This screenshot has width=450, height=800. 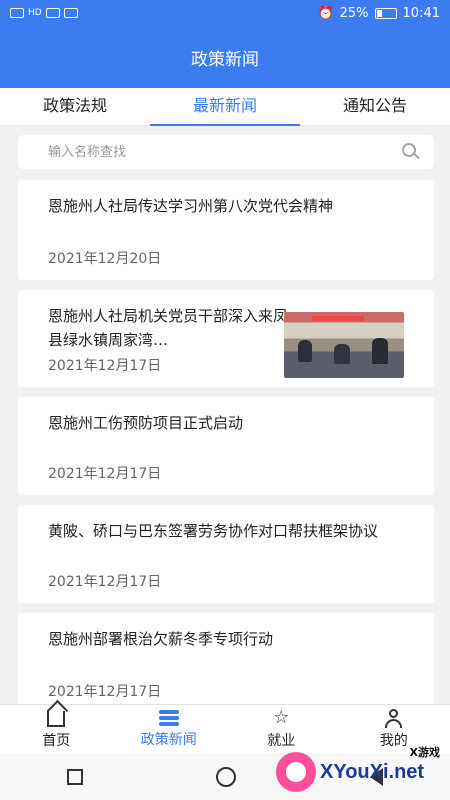 I want to click on tab-bar: 政策法规 最新新闻 通知公告, so click(x=225, y=107).